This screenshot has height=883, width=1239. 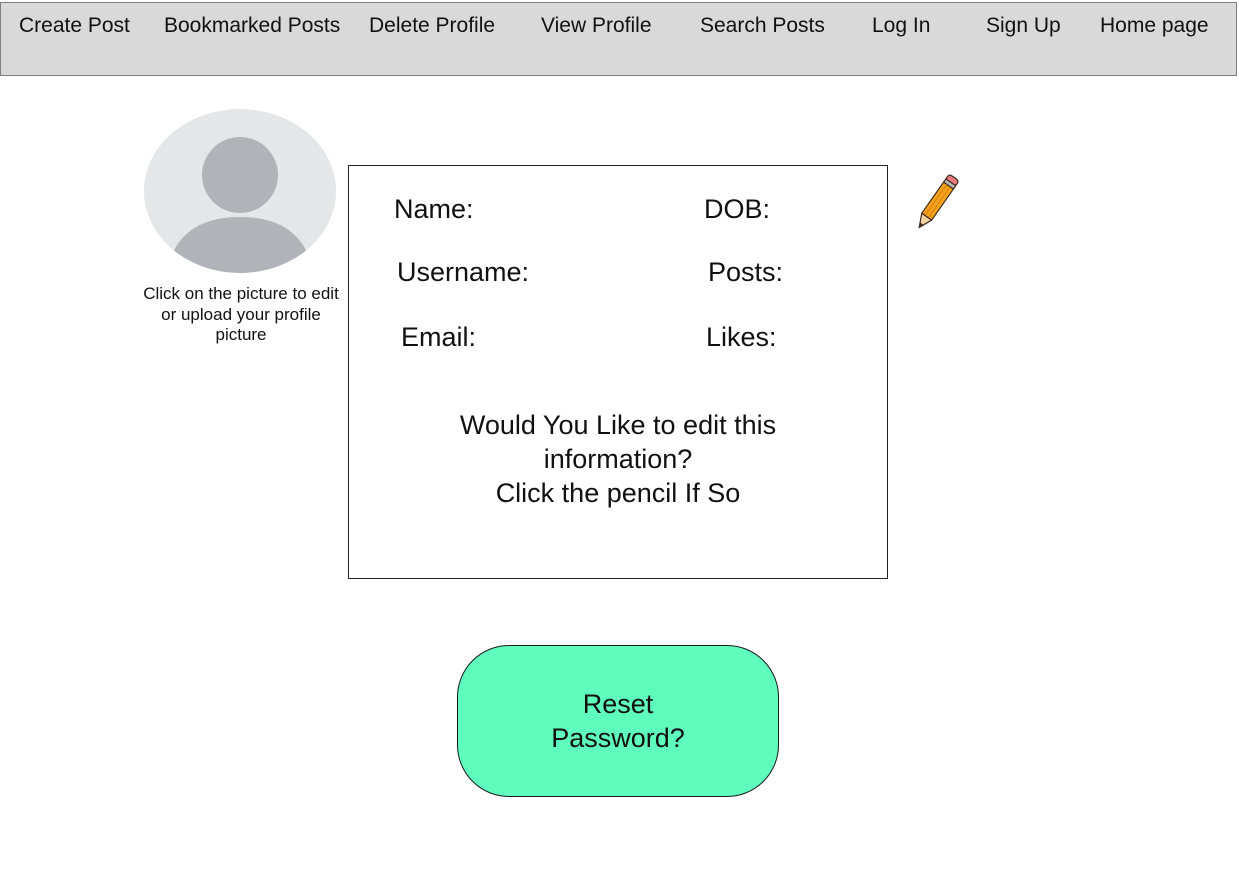 I want to click on likes-label: Likes:, so click(x=741, y=337).